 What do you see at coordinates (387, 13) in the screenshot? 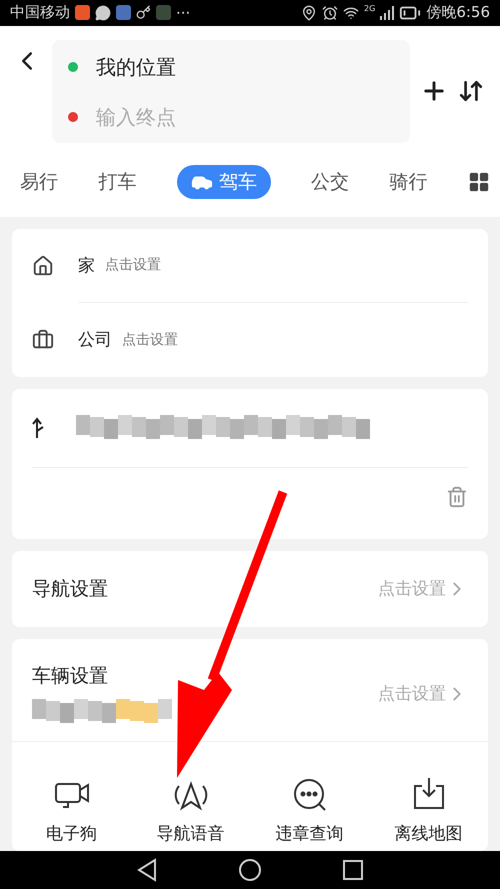
I see `signal-icon` at bounding box center [387, 13].